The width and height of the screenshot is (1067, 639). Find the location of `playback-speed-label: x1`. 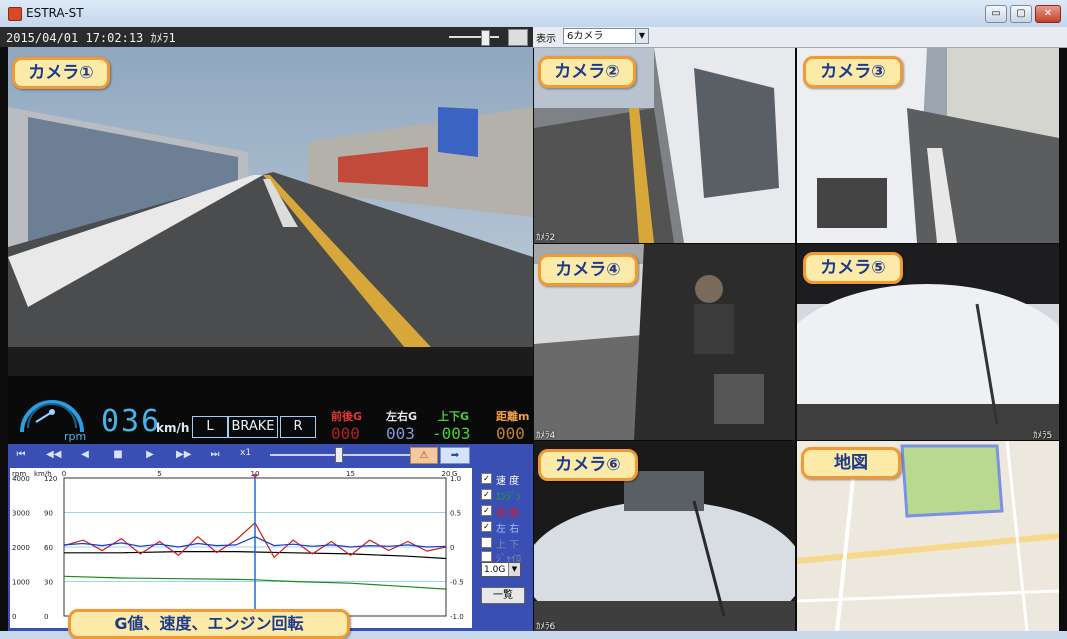

playback-speed-label: x1 is located at coordinates (245, 453).